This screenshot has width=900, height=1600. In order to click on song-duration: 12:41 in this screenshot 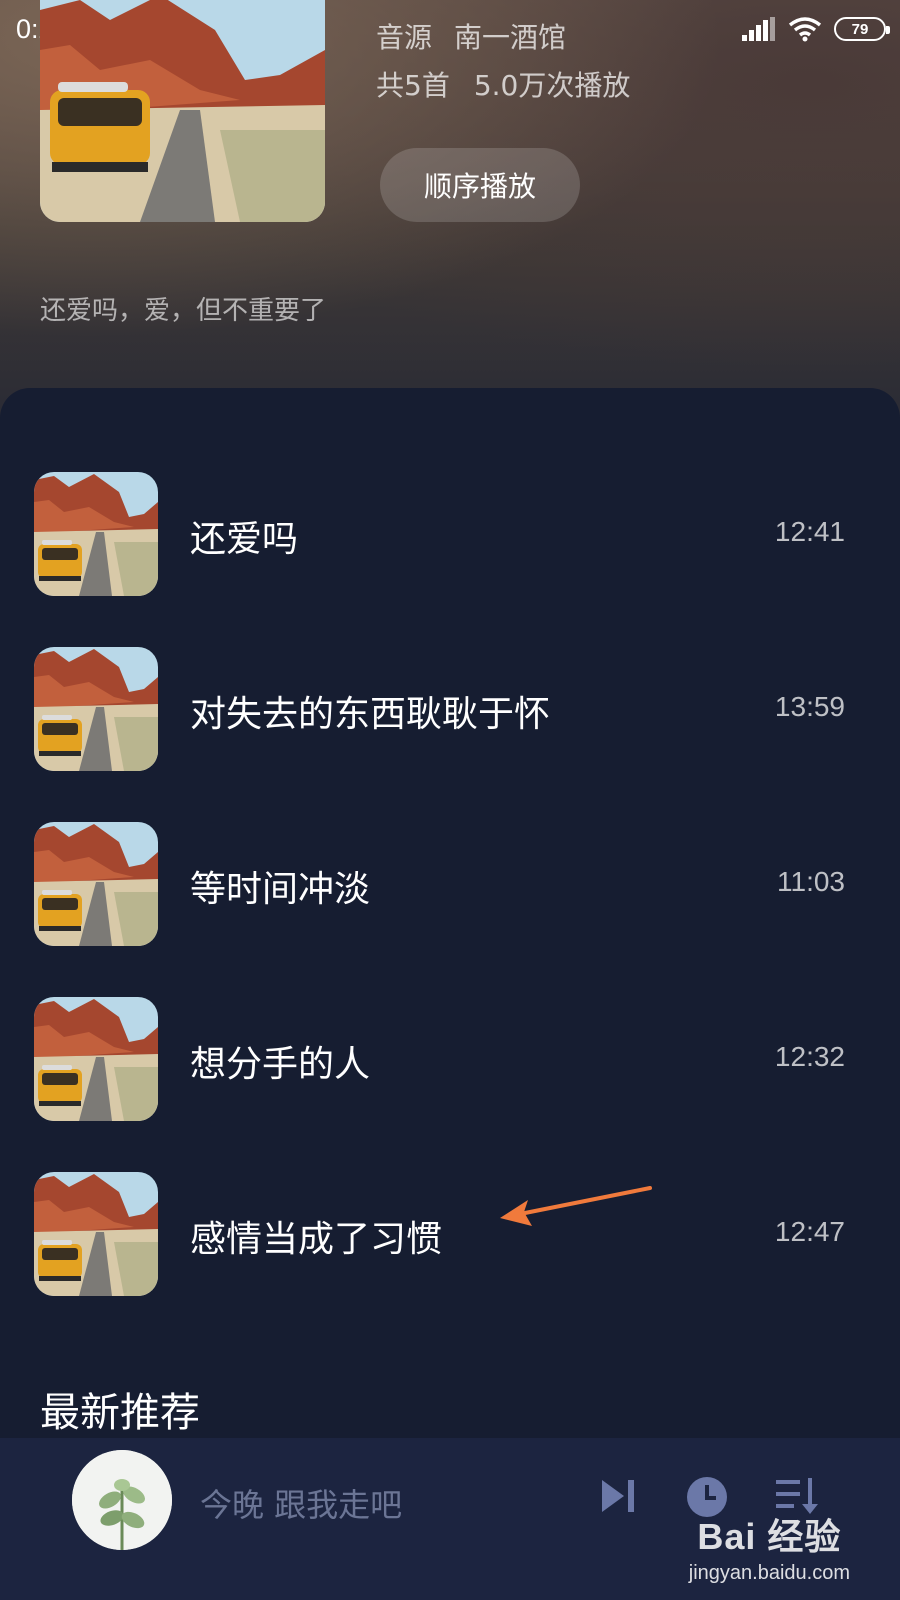, I will do `click(809, 531)`.